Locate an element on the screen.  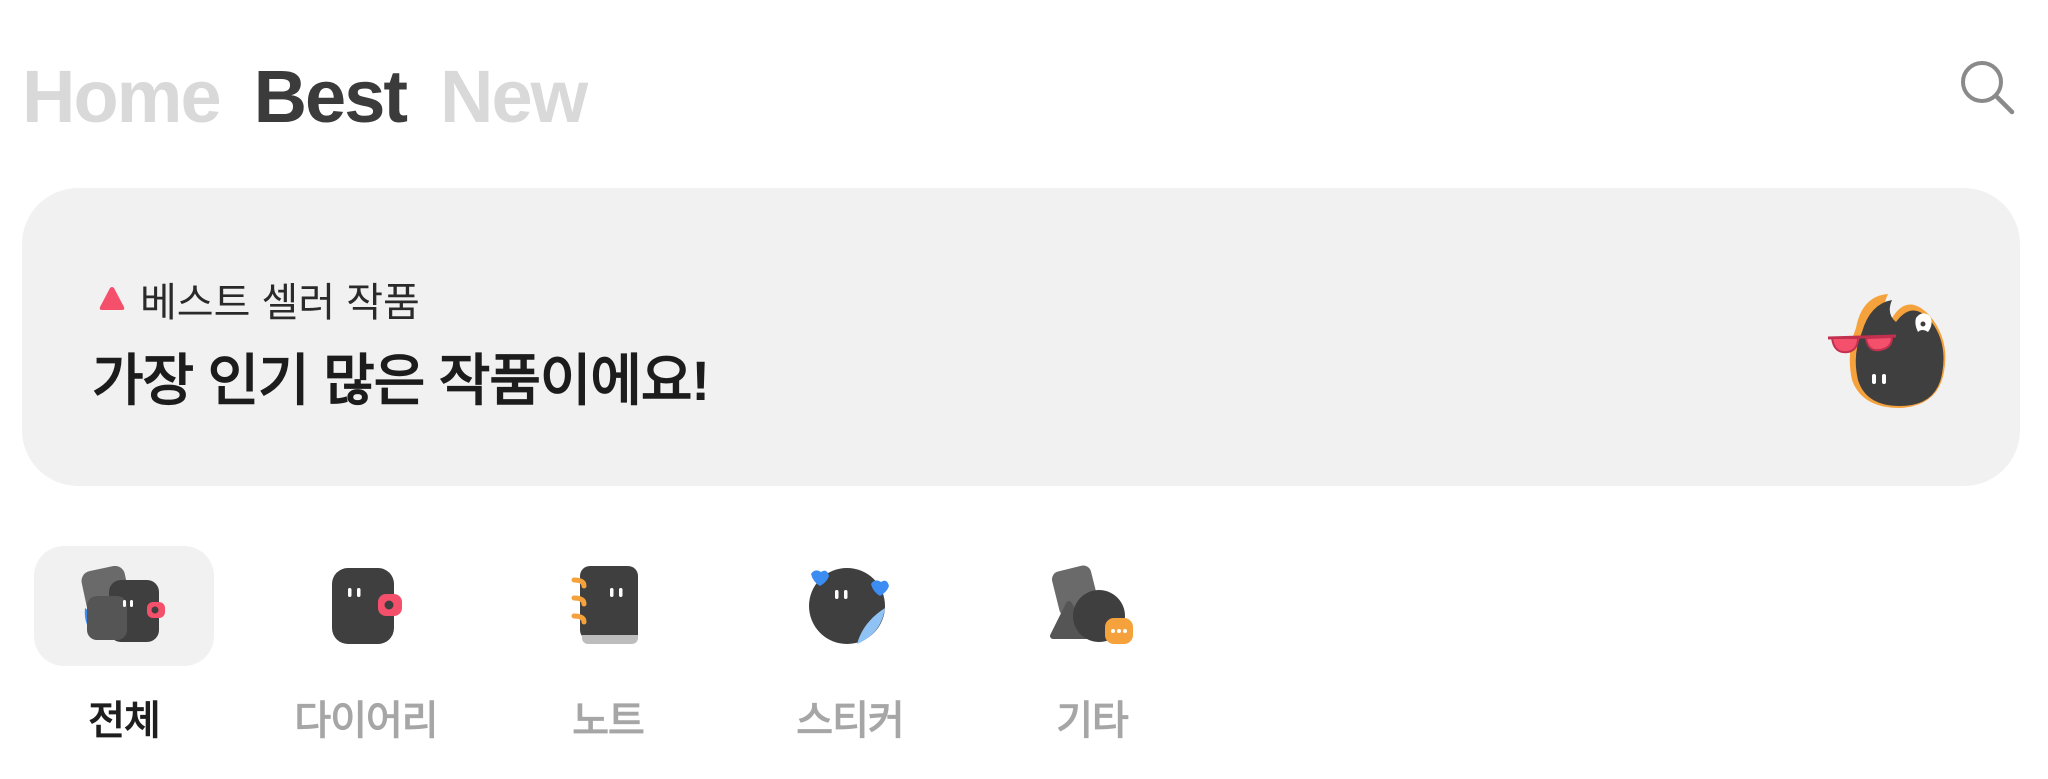
all-category-icon is located at coordinates (123, 604).